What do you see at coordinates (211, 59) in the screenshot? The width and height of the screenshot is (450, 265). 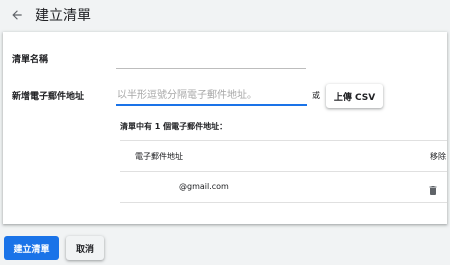 I see `list-name-input` at bounding box center [211, 59].